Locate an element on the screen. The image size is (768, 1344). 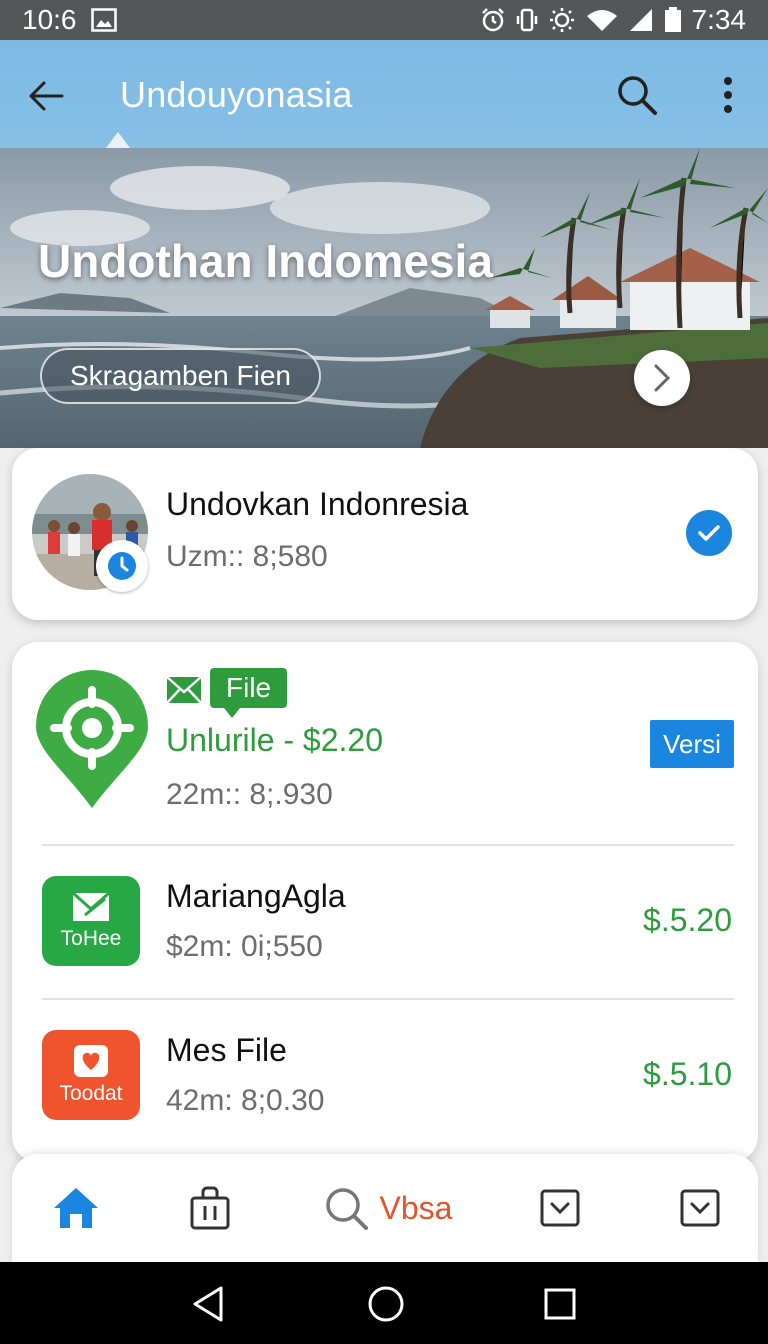
versi-button: Versi is located at coordinates (692, 744).